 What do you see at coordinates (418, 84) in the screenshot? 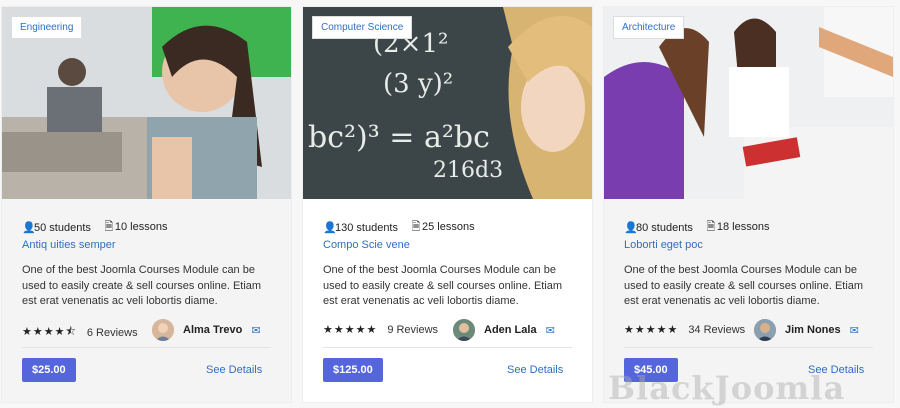
I see `svg-text: (3 y)²` at bounding box center [418, 84].